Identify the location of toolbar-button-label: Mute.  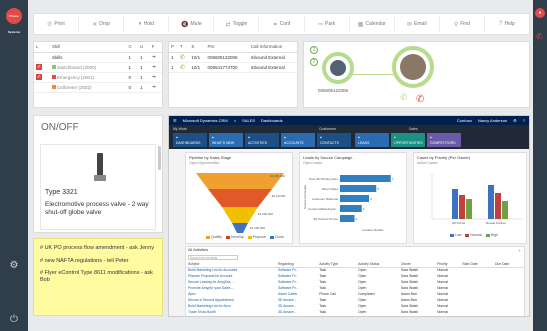
(196, 24).